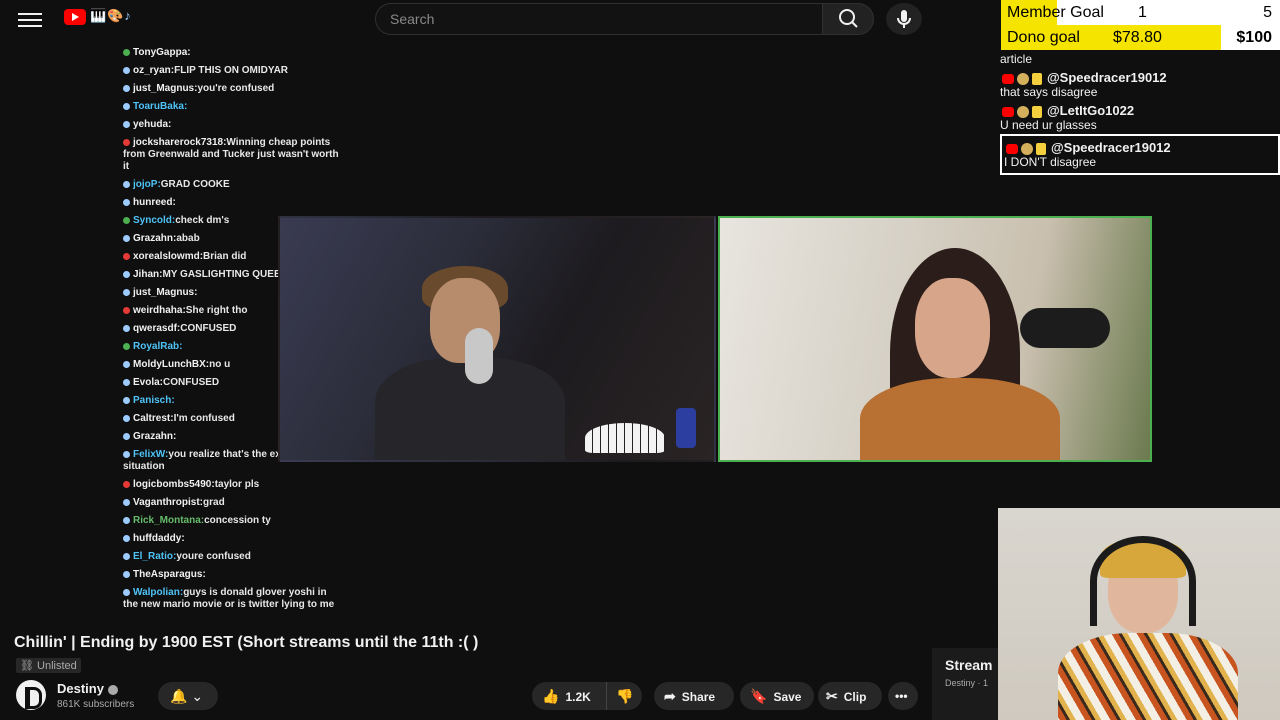  I want to click on thumbs-down-icon: 👎, so click(625, 696).